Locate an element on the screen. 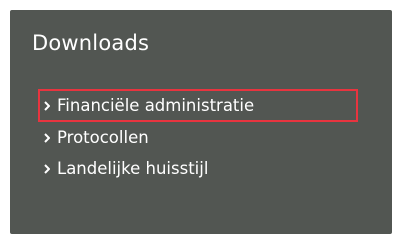  menu-item-label: Landelijke huisstijl is located at coordinates (133, 168).